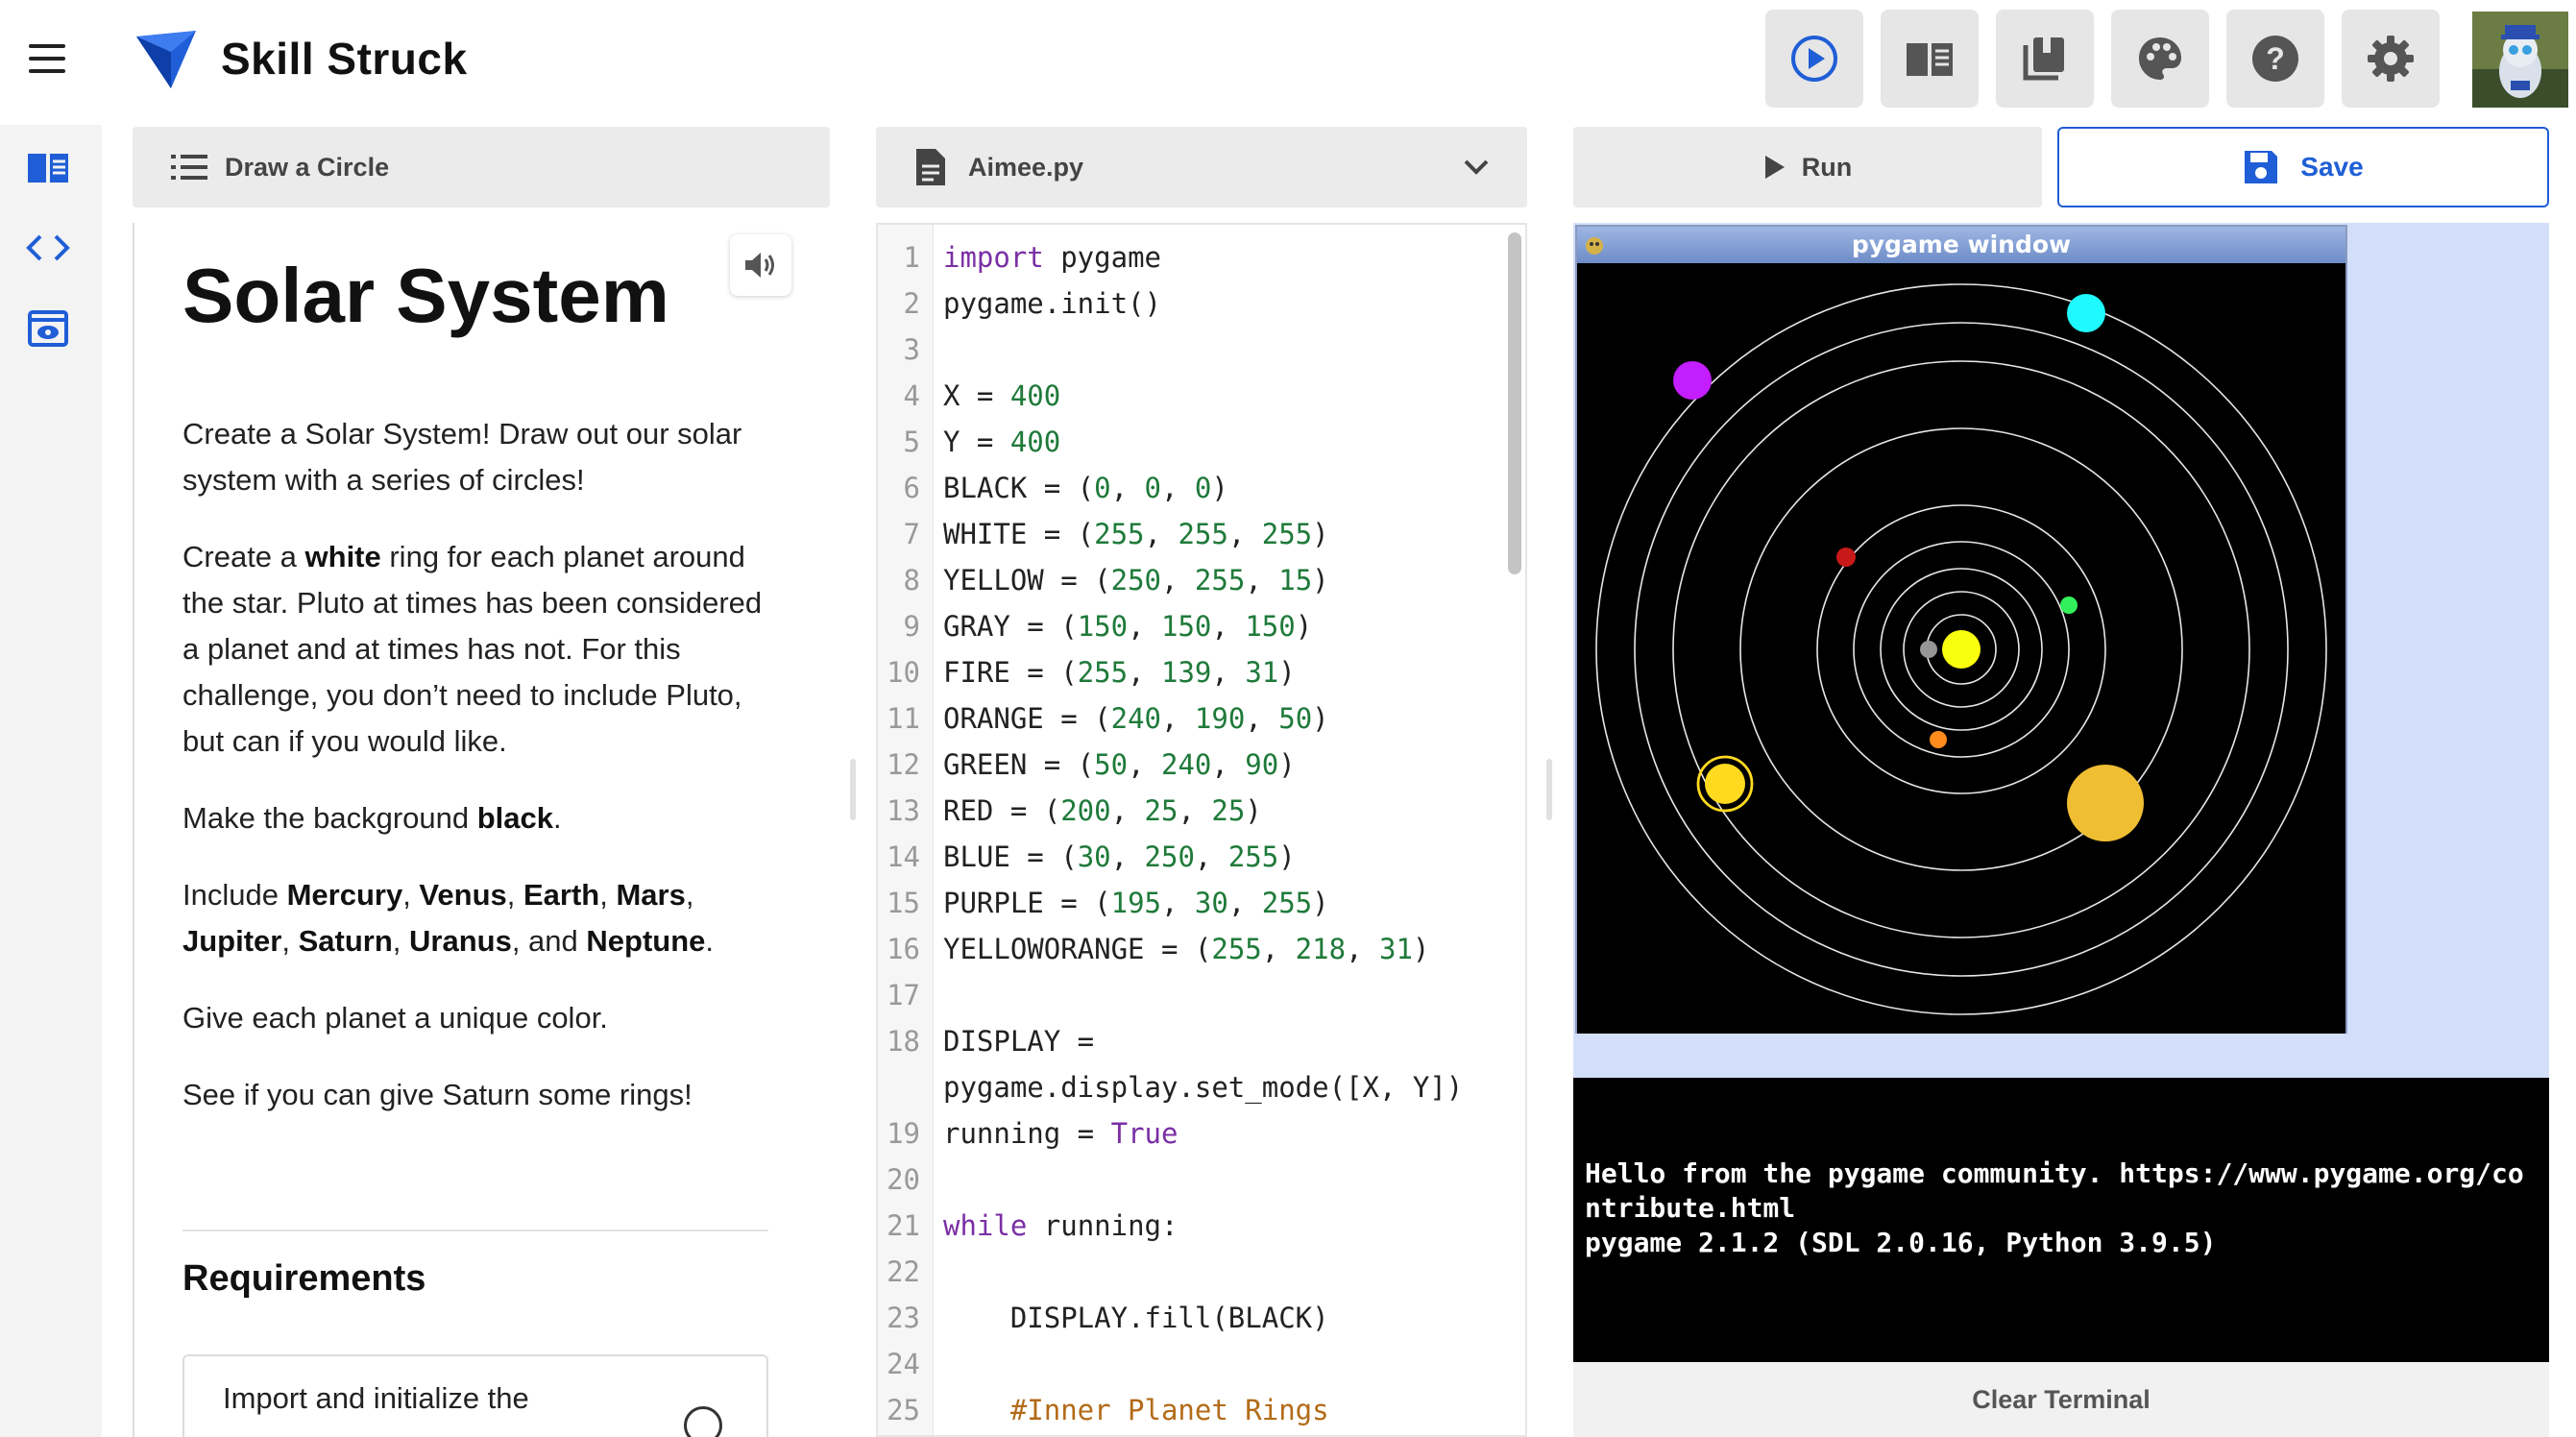  Describe the element at coordinates (1136, 718) in the screenshot. I see `code-text: ORANGE = (240, 190, 50)` at that location.